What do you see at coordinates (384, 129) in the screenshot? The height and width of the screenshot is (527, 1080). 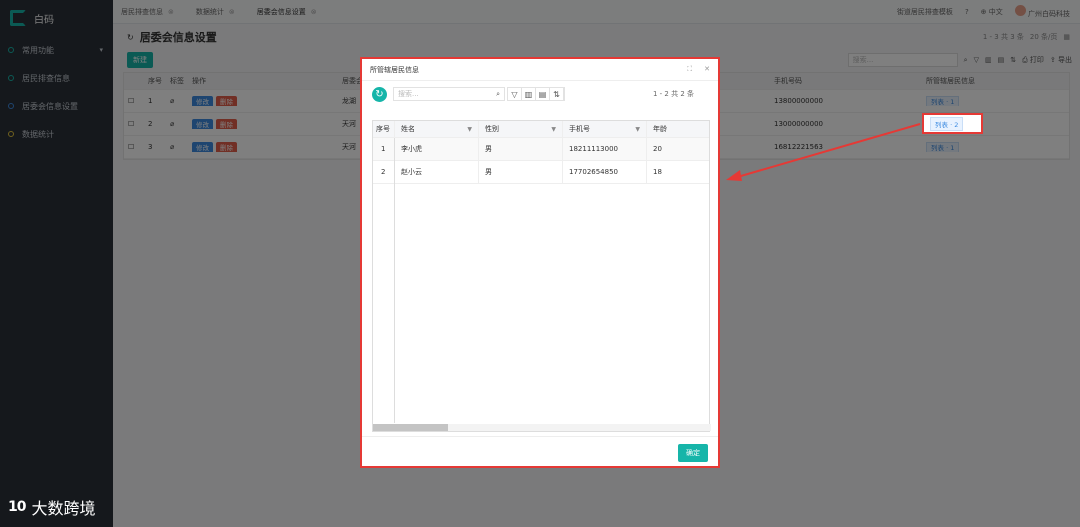 I see `col-seq: 序号` at bounding box center [384, 129].